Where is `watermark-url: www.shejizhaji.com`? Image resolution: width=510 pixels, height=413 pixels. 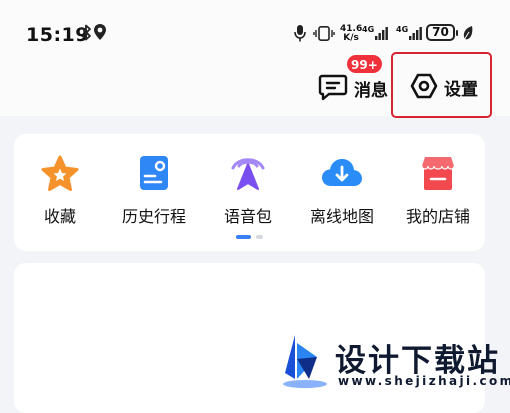 watermark-url: www.shejizhaji.com is located at coordinates (424, 381).